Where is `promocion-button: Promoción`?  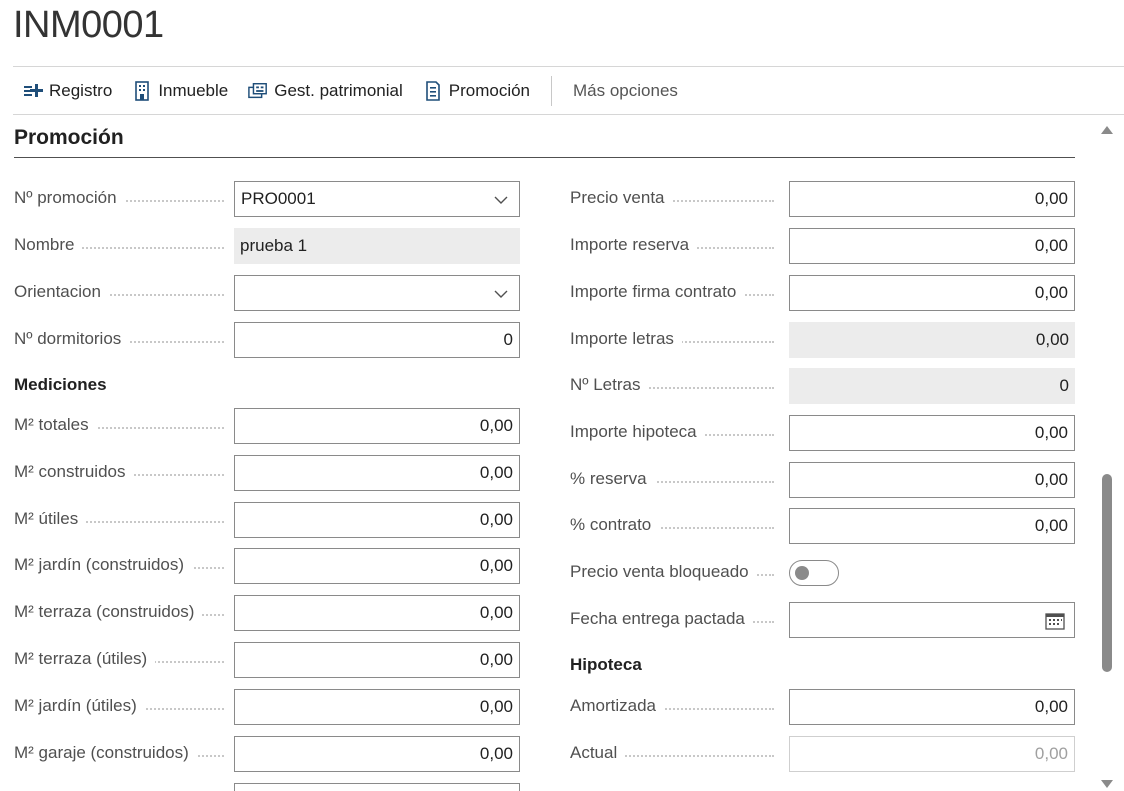
promocion-button: Promoción is located at coordinates (476, 90).